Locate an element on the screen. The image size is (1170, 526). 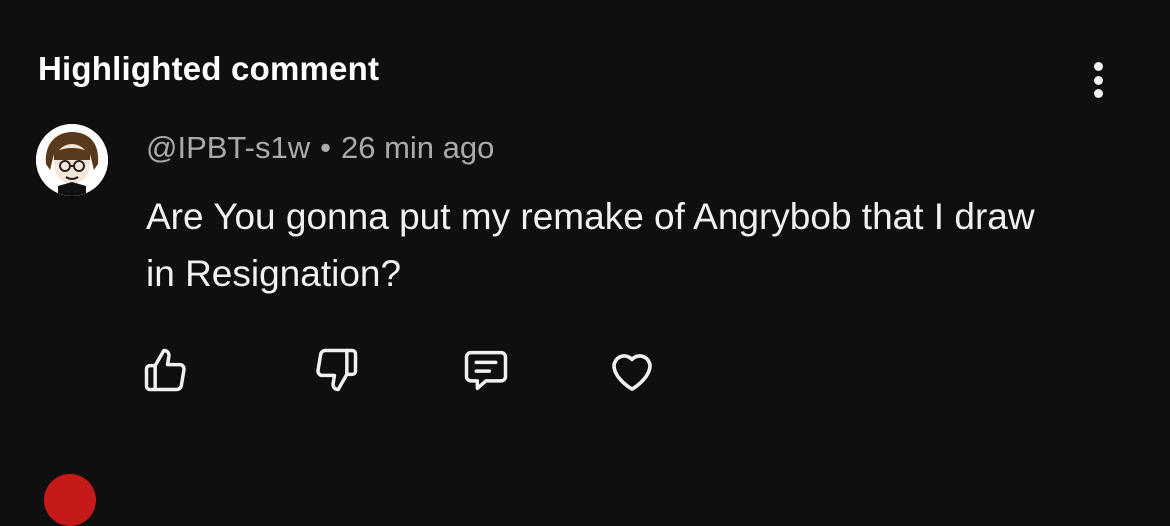
more-vertical-icon is located at coordinates (1098, 66).